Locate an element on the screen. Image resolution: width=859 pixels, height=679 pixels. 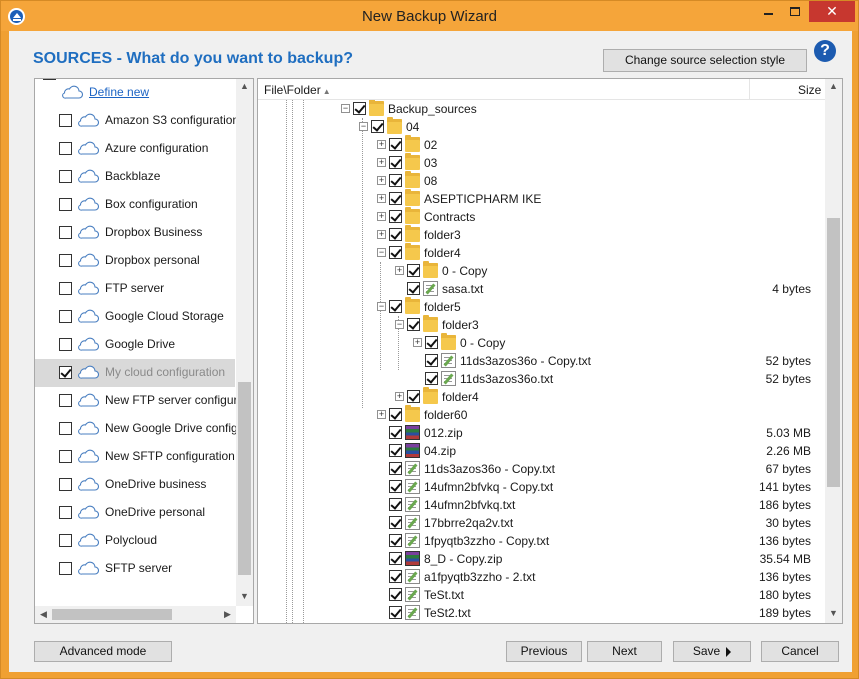
tree-row: 8_D - Copy.zip 35.54 MB is located at coordinates (541, 559).